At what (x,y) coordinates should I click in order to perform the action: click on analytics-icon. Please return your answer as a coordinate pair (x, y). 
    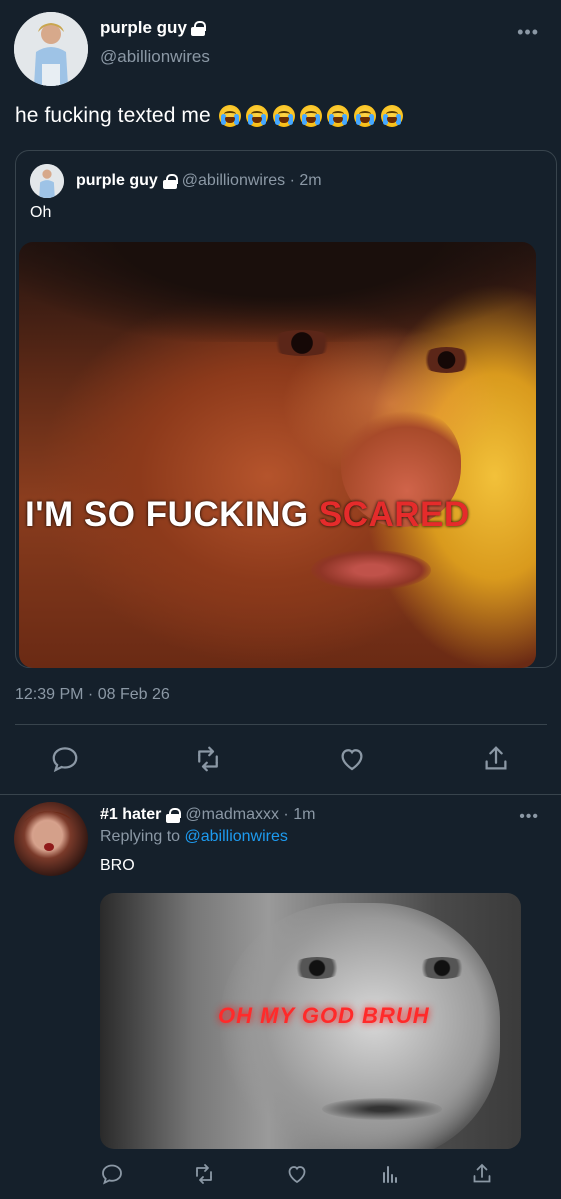
    Looking at the image, I should click on (390, 1174).